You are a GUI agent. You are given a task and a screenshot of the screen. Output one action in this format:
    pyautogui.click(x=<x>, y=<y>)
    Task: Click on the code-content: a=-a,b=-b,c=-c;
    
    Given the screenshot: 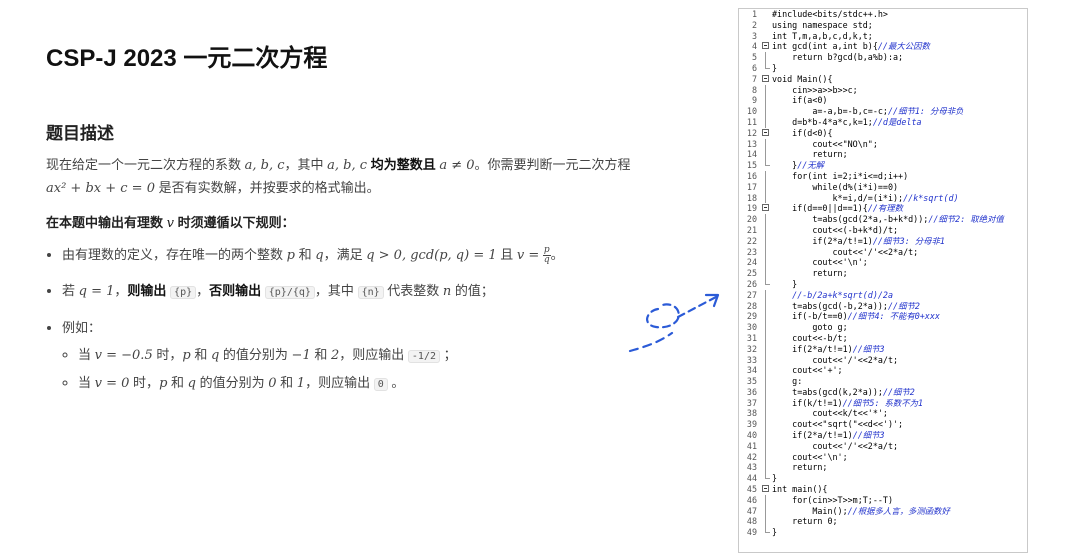 What is the action you would take?
    pyautogui.click(x=830, y=111)
    